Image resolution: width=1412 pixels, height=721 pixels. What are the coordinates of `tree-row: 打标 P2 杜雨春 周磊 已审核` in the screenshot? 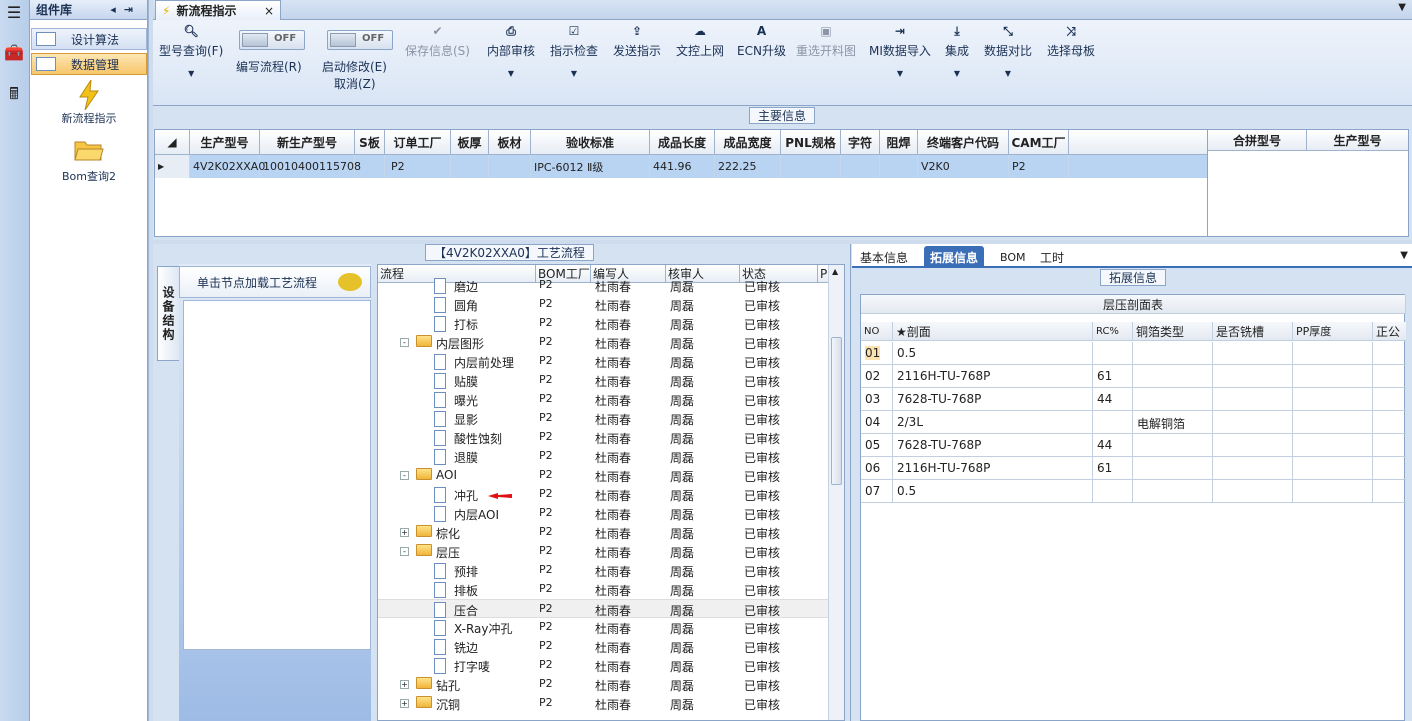 It's located at (604, 323).